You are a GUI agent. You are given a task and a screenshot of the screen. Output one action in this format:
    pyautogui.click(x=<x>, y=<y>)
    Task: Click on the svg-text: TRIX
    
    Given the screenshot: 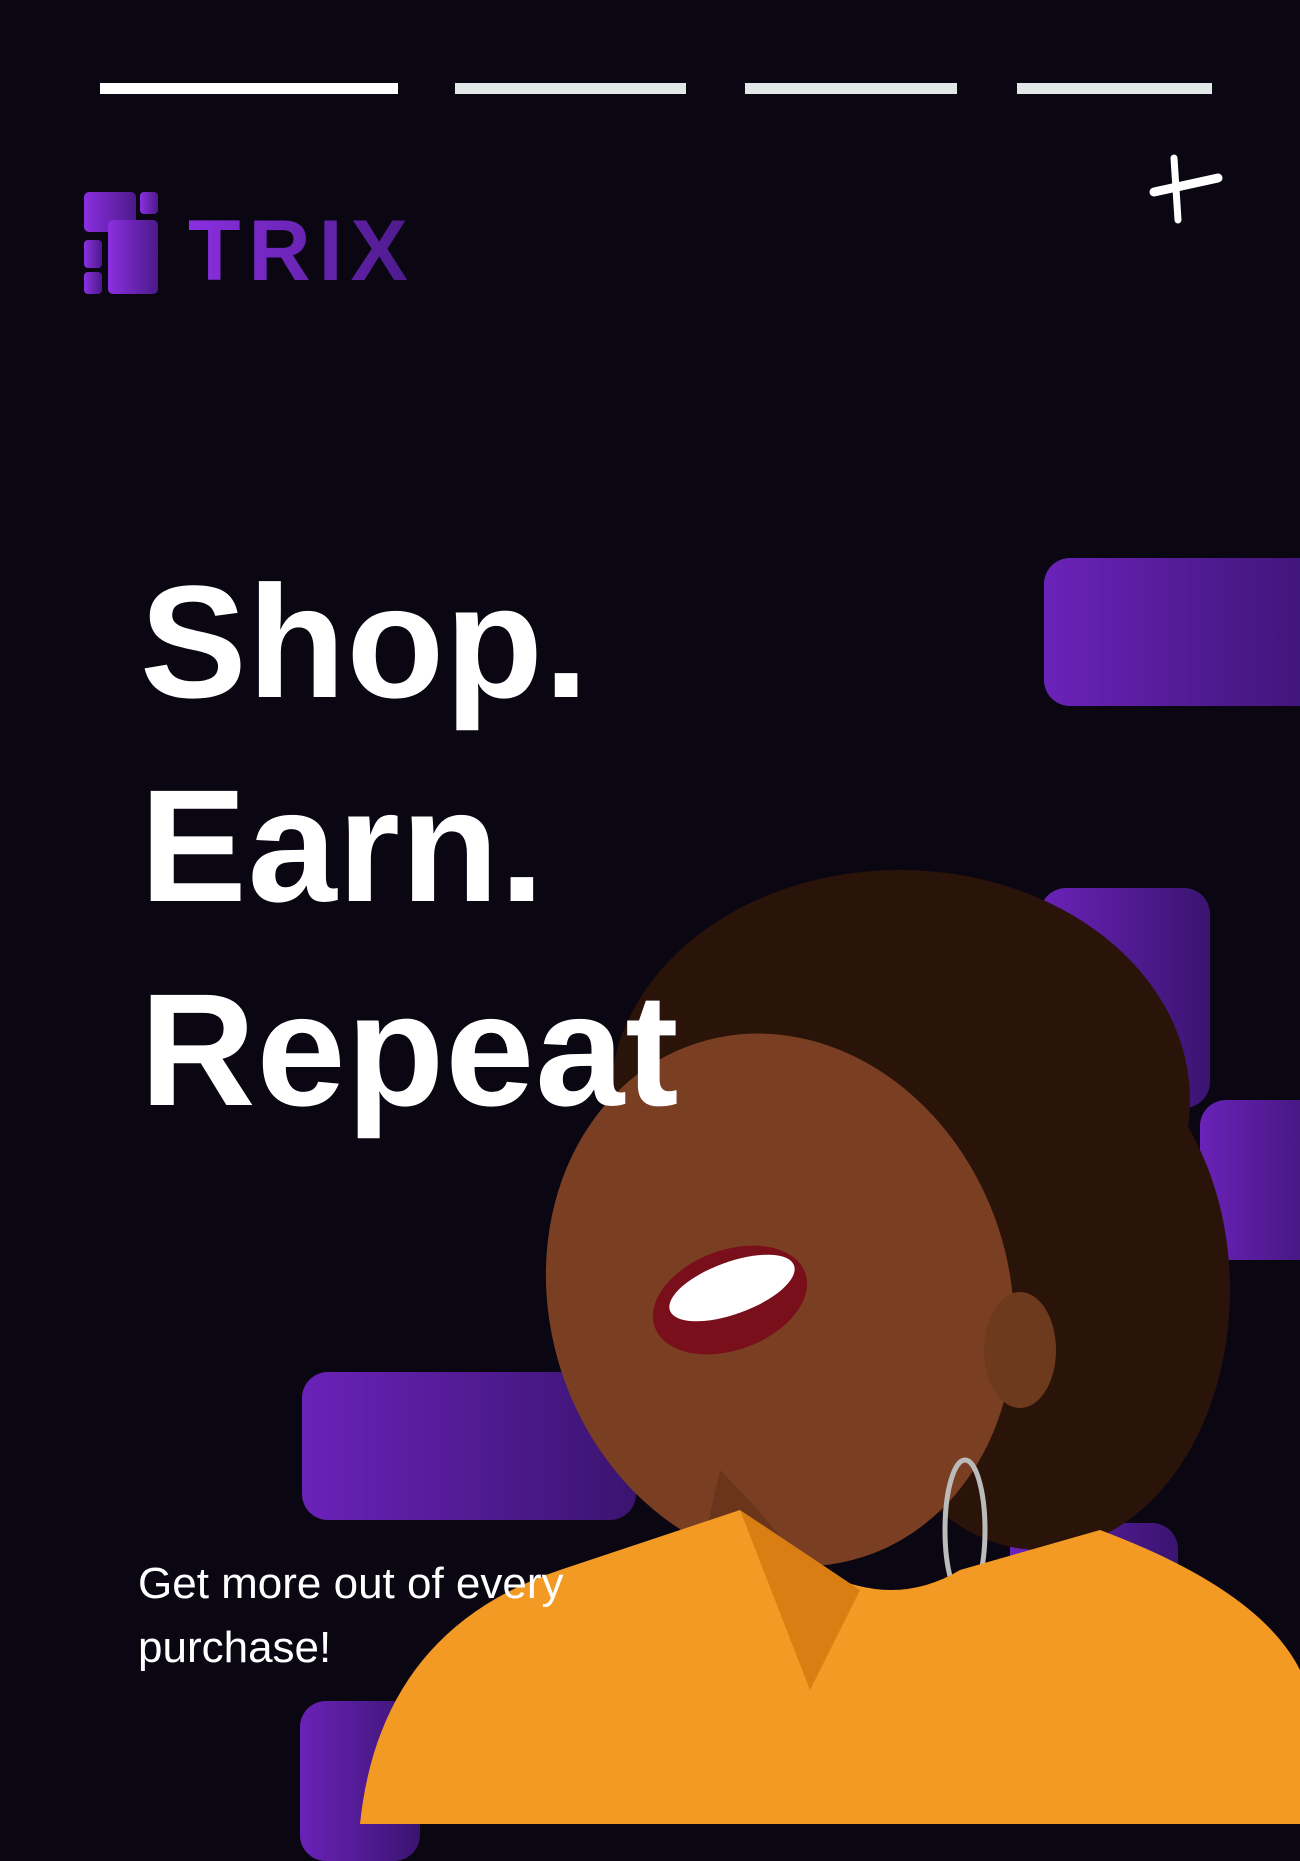 What is the action you would take?
    pyautogui.click(x=302, y=249)
    